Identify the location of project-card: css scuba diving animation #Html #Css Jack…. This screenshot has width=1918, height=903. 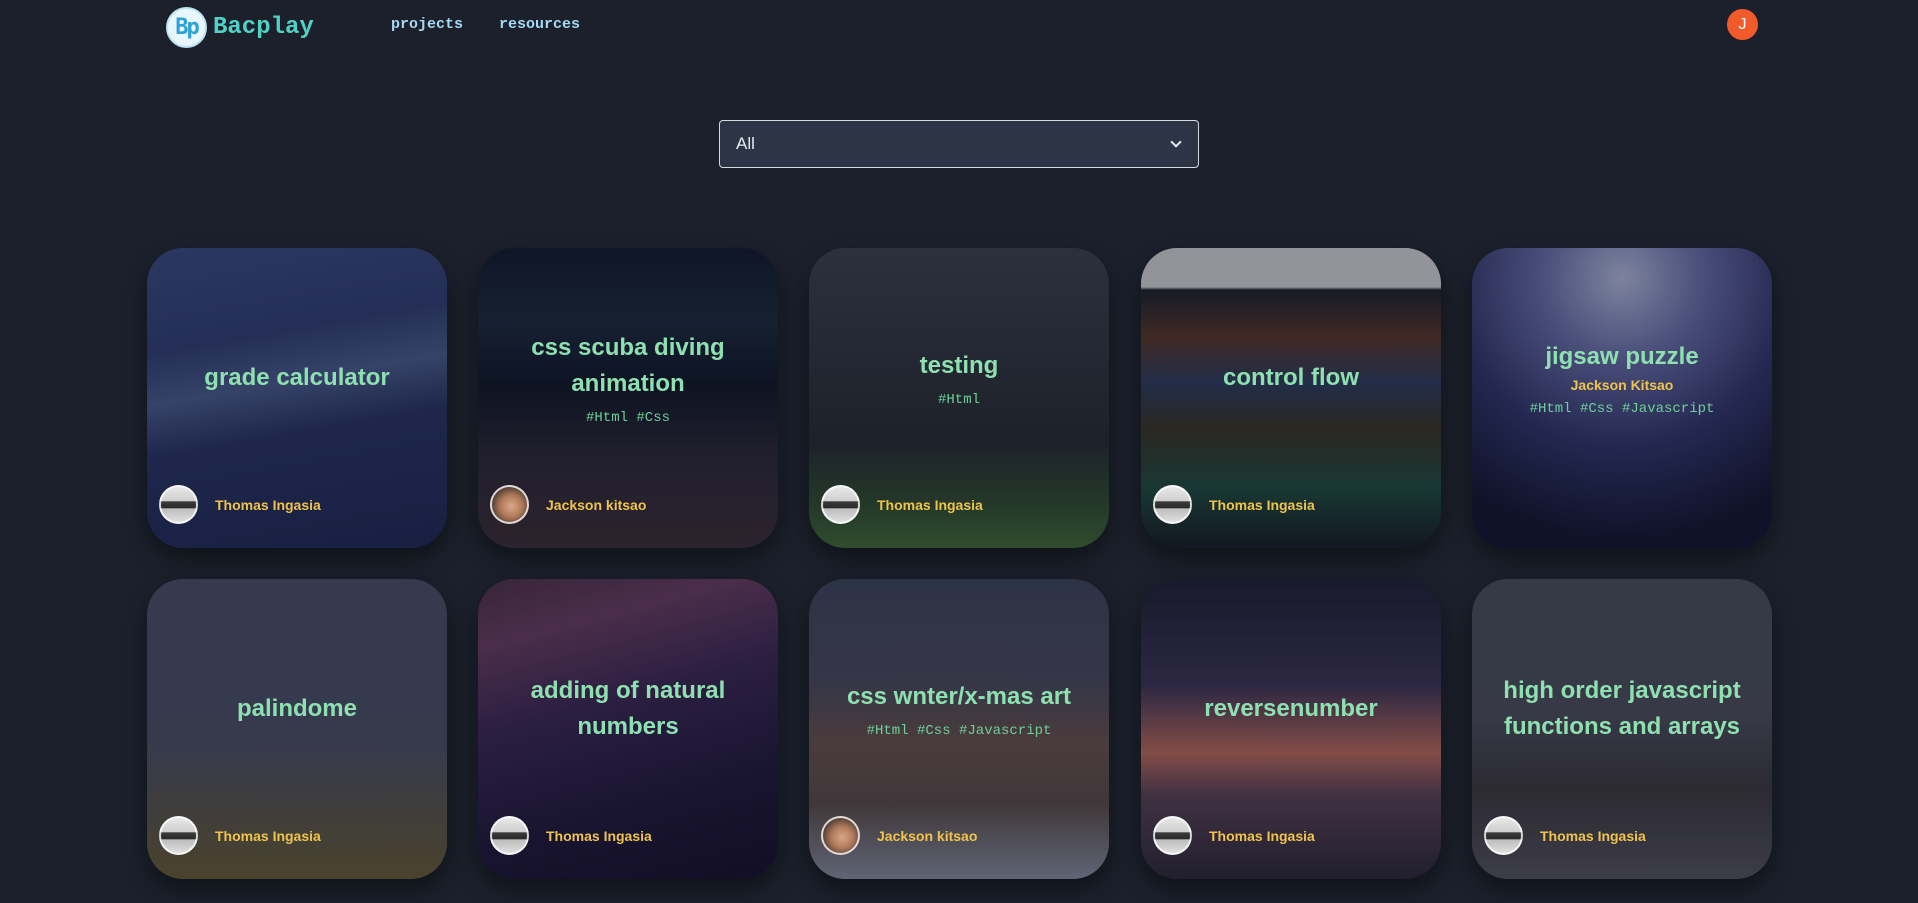
(628, 398).